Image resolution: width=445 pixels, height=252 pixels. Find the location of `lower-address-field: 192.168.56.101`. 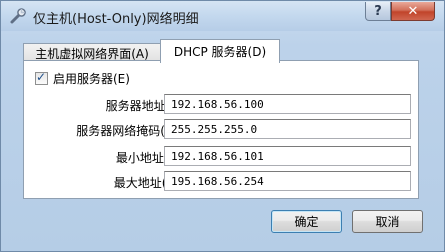

lower-address-field: 192.168.56.101 is located at coordinates (287, 156).